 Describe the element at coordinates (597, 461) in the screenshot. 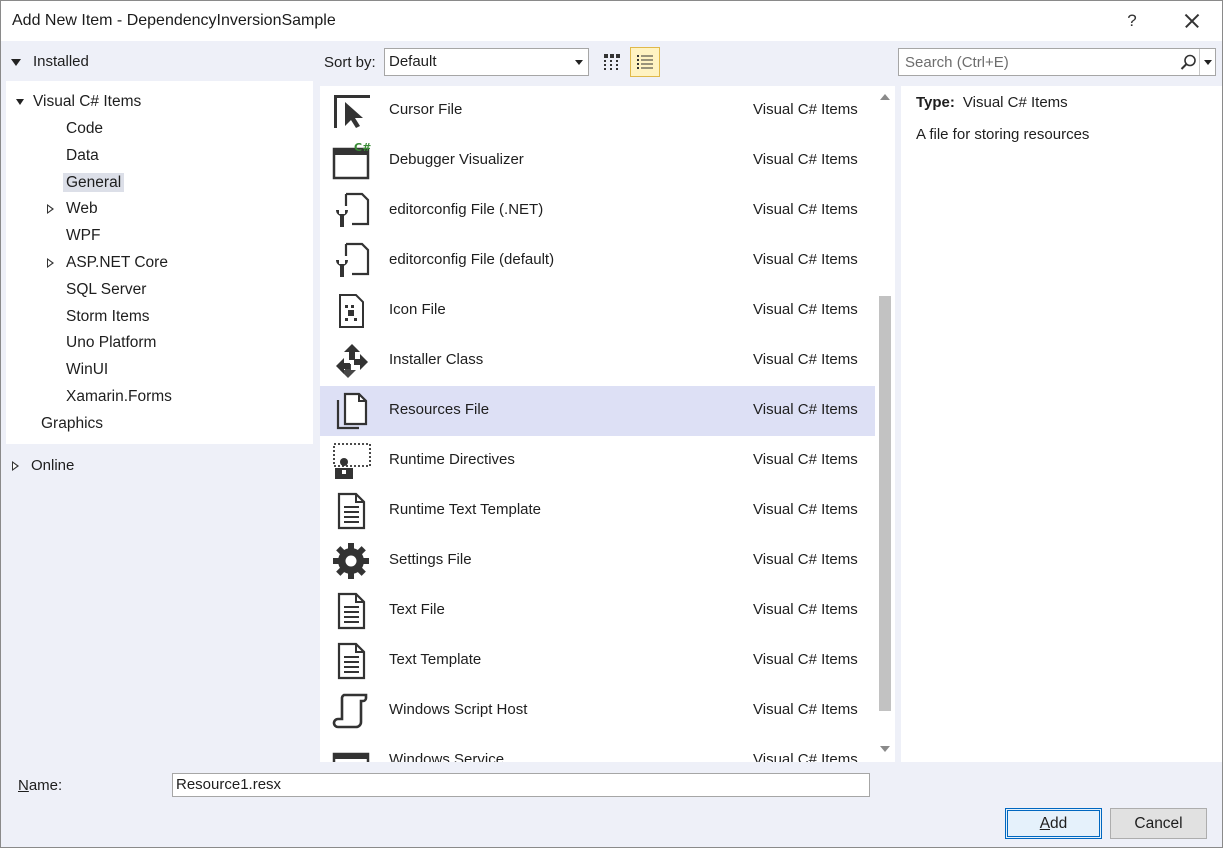

I see `list-item: Runtime Directives Visual C# Items` at that location.